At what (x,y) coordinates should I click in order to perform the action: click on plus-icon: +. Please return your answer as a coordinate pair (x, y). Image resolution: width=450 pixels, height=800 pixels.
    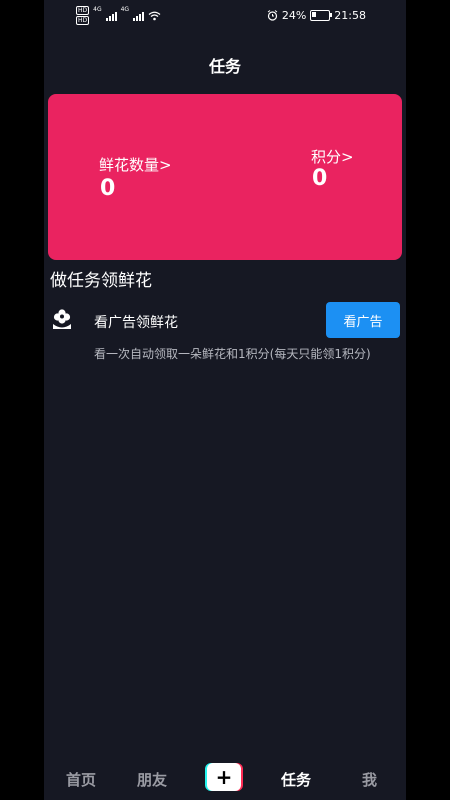
    Looking at the image, I should click on (224, 777).